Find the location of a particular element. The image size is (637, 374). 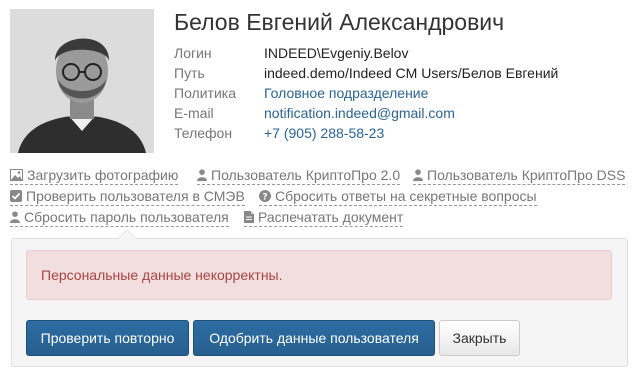

panel-caret-fill is located at coordinates (127, 234).